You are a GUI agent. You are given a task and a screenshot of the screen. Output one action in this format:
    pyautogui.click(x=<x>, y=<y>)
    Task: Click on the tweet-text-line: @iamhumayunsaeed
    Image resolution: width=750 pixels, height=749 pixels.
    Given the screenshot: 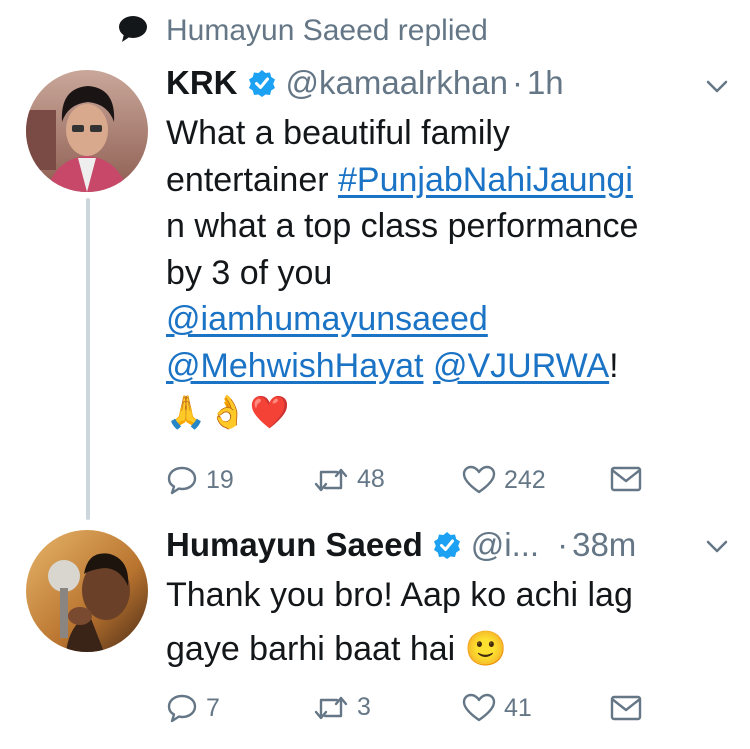 What is the action you would take?
    pyautogui.click(x=451, y=319)
    